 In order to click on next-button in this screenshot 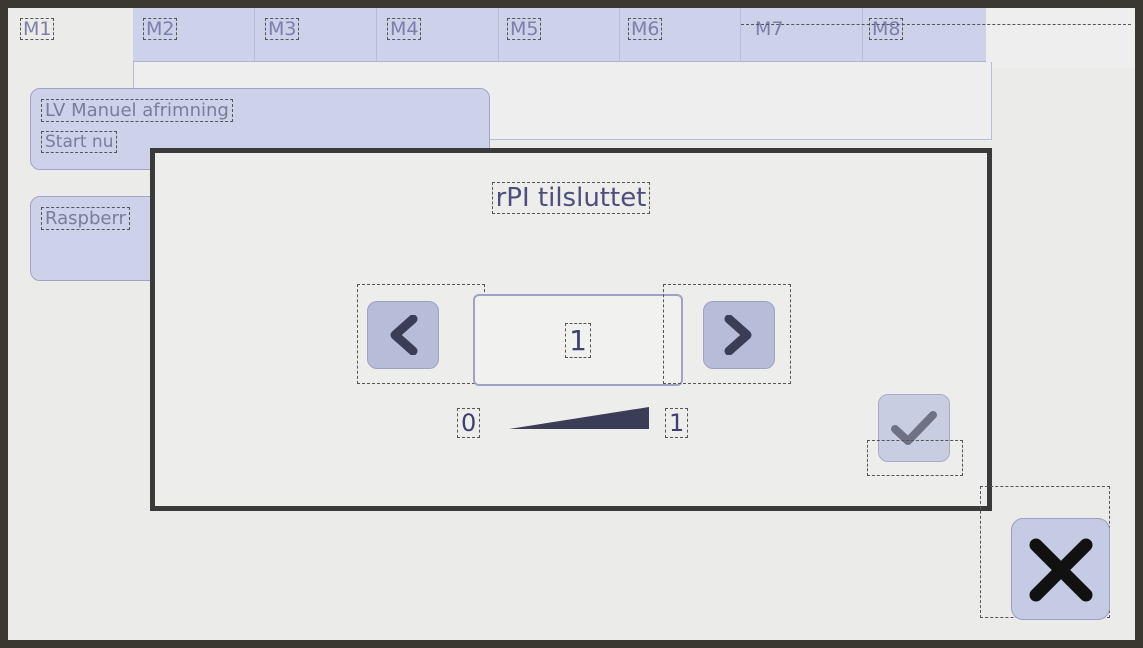, I will do `click(739, 335)`.